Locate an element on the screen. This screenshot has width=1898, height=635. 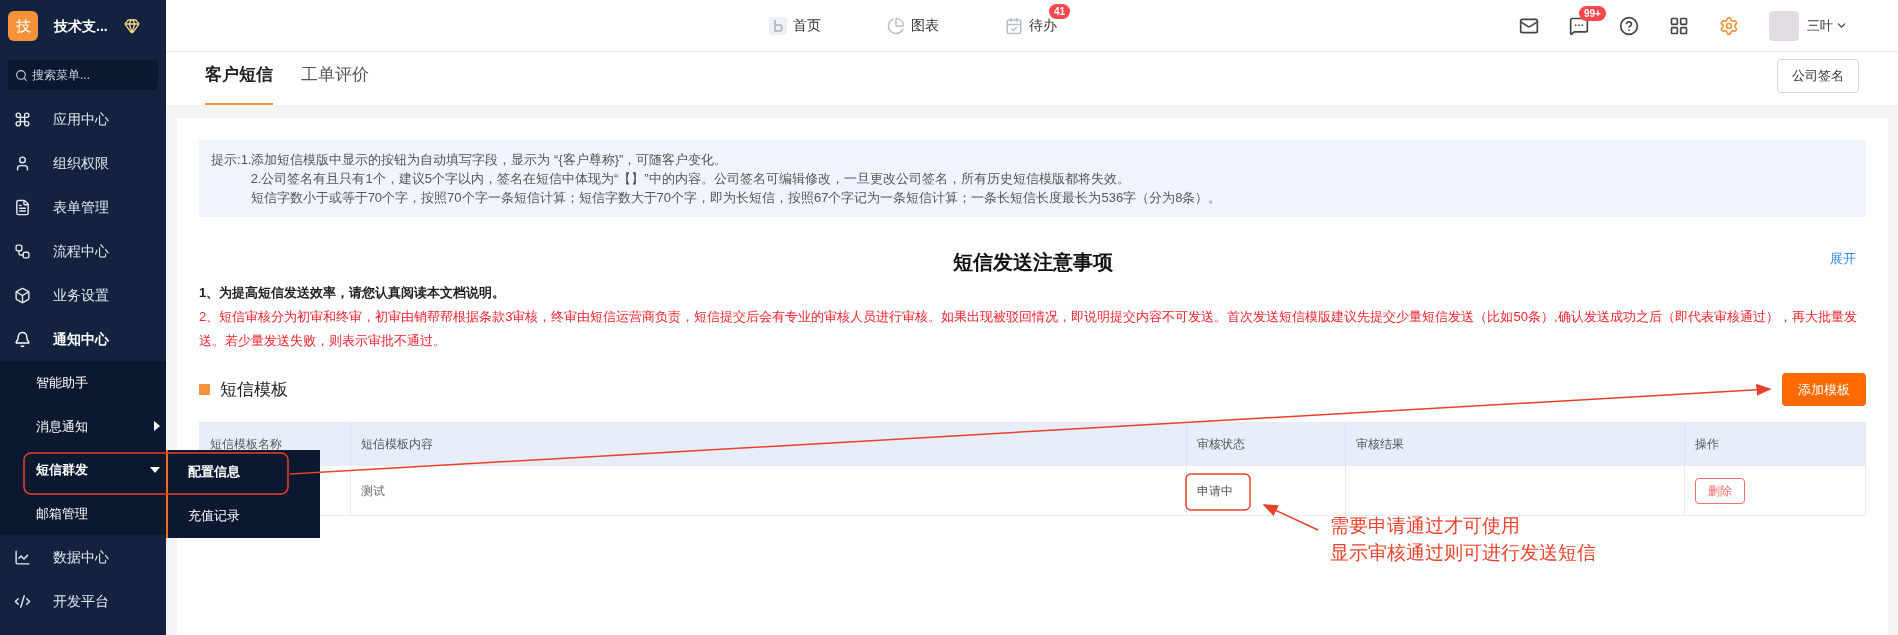
hint-text: 短信字数小于或等于70个字，按照70个字一条短信计算；短信字数大于70个字，即为长短信，按照67个字记为一条短信计算；一条长短信长度最长为536字（分为8条）。 is located at coordinates (735, 198).